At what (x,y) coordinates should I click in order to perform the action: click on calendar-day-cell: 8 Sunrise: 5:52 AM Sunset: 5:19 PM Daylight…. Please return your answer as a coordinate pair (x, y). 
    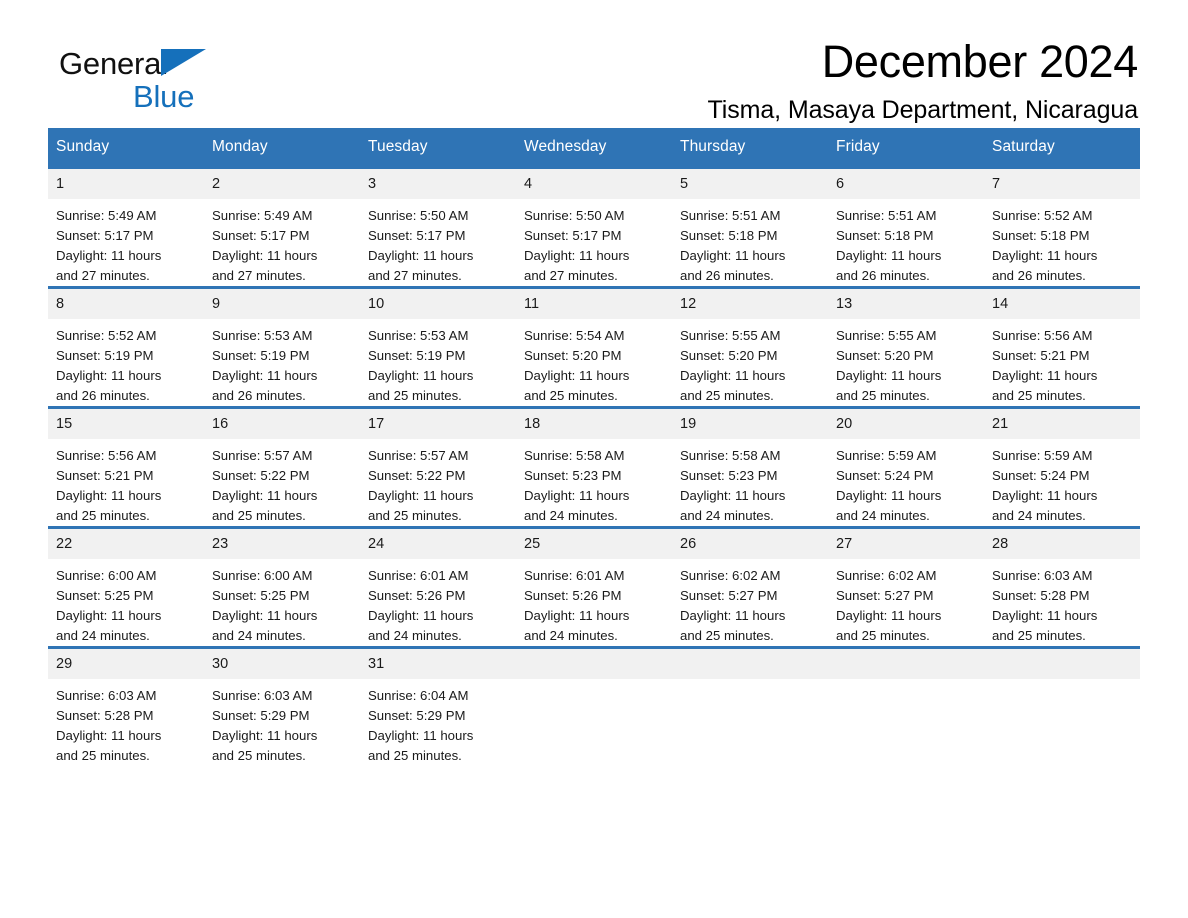
    Looking at the image, I should click on (126, 347).